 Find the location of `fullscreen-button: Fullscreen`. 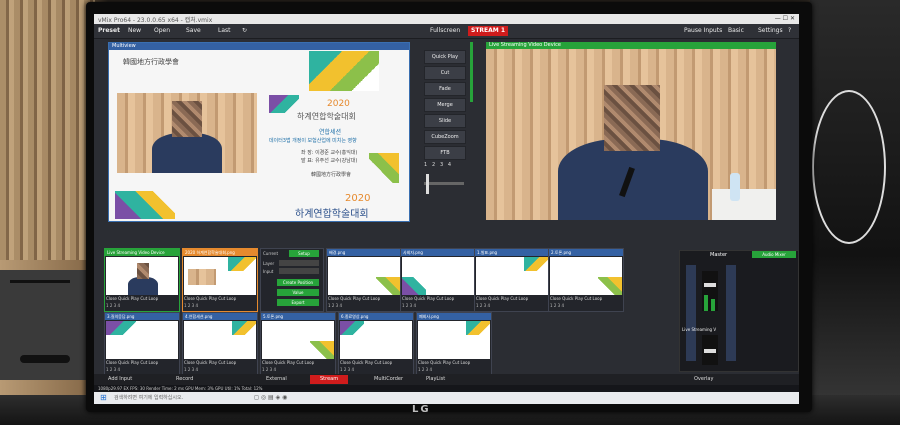

fullscreen-button: Fullscreen is located at coordinates (445, 31).